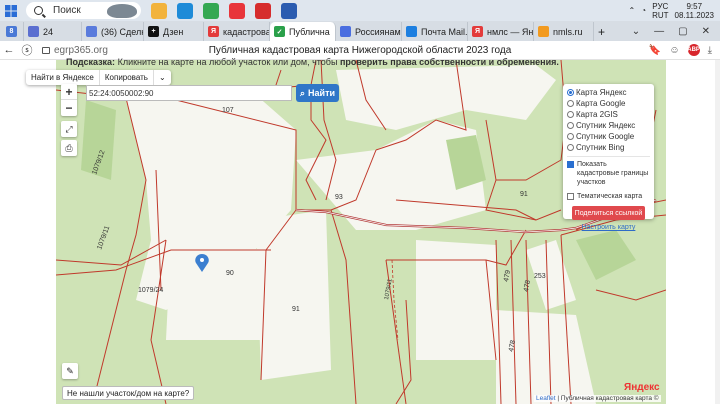  I want to click on windows-logo-icon, so click(11, 10).